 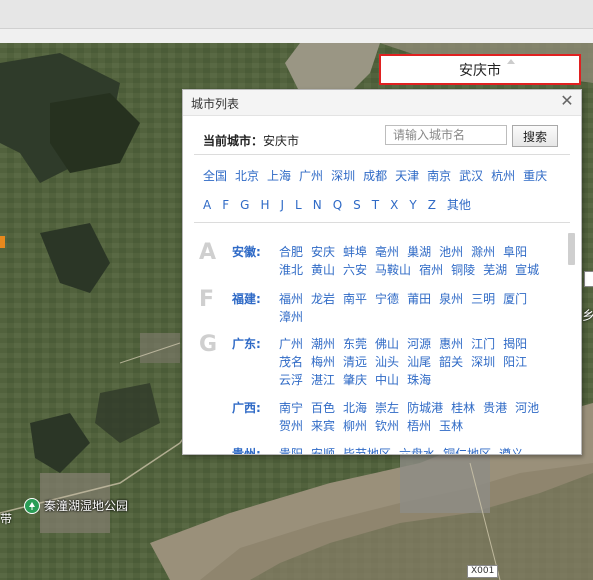 I want to click on city-link: 广州, so click(x=291, y=344).